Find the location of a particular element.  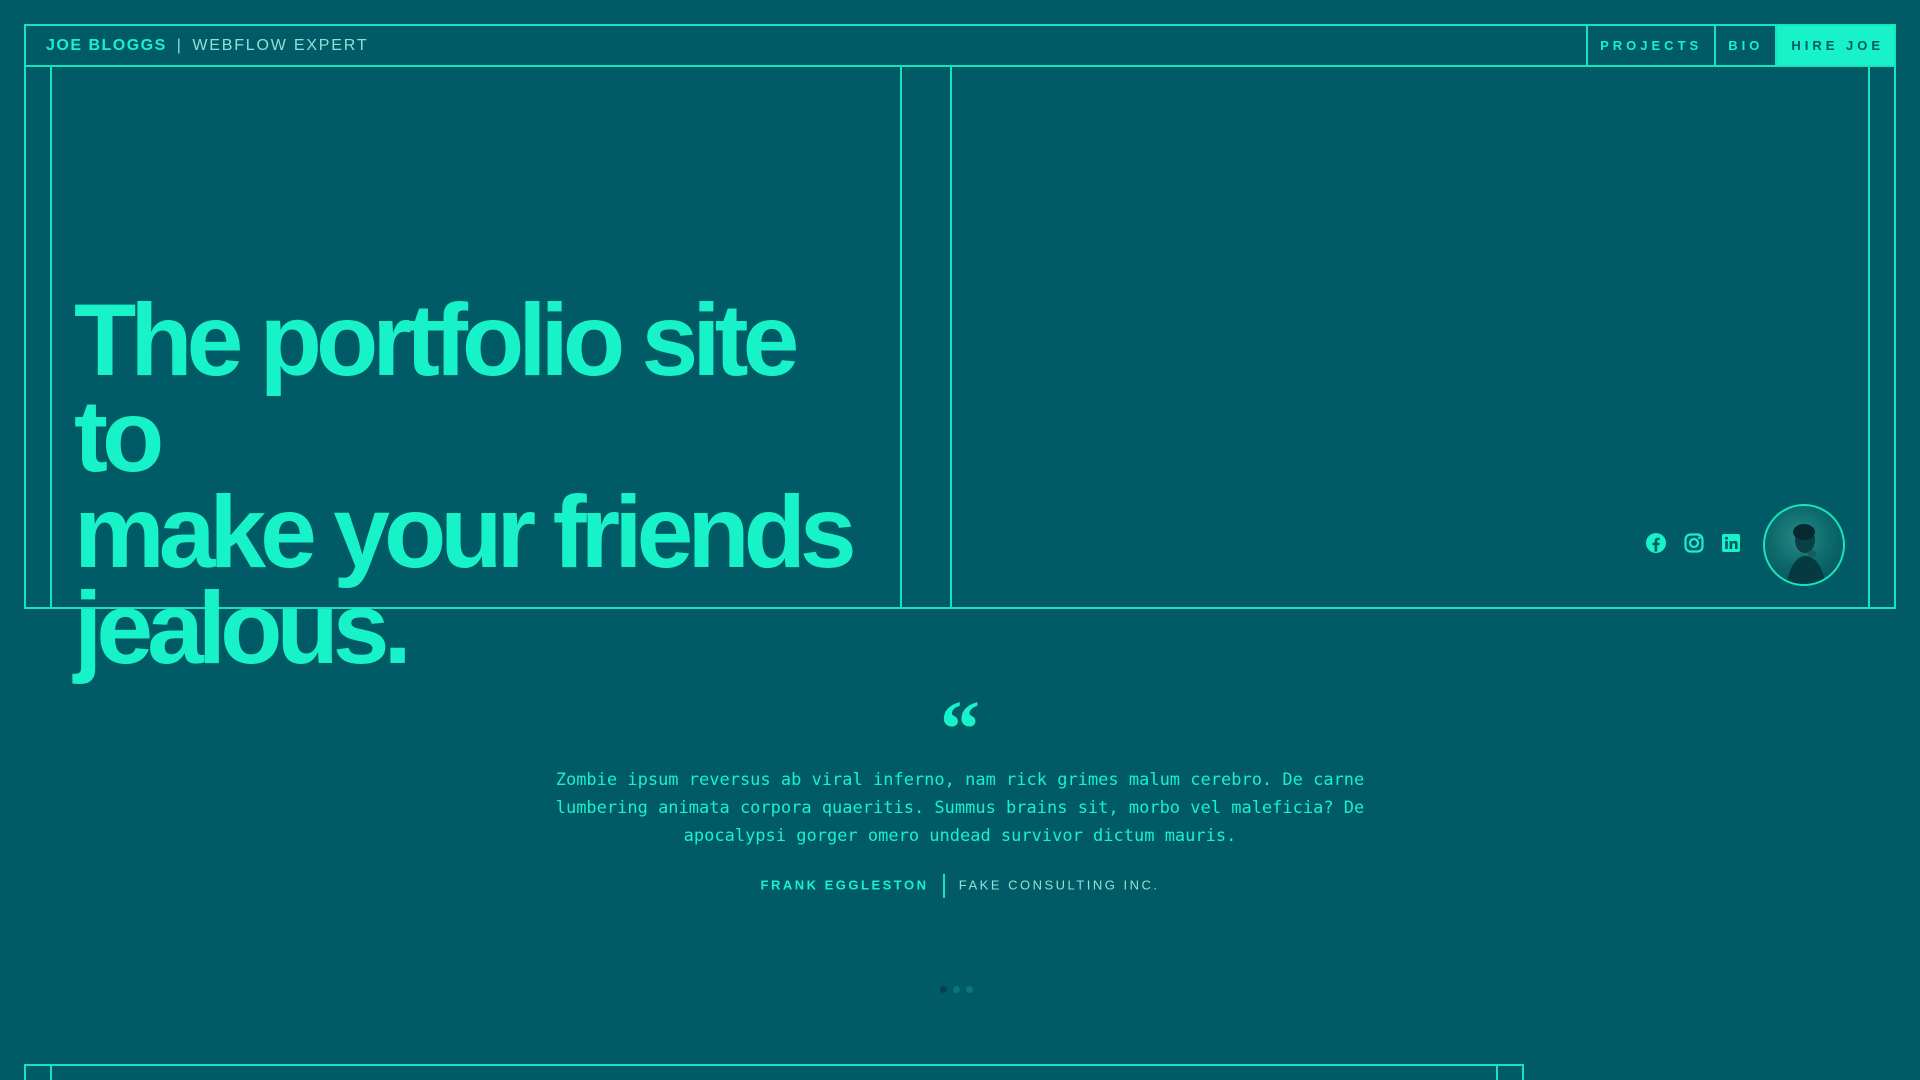

main-nav: PROJECTS BIO HIRE JOE is located at coordinates (1740, 45).